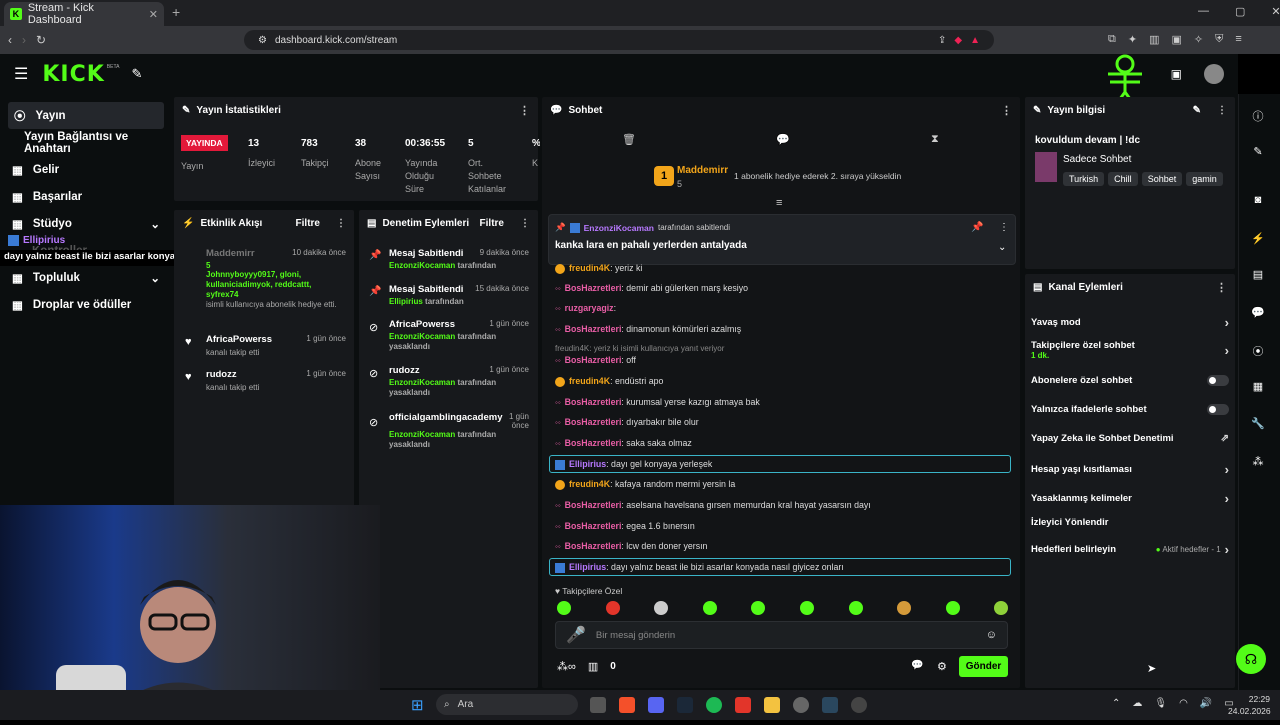  Describe the element at coordinates (1258, 462) in the screenshot. I see `people-icon: ⁂` at that location.